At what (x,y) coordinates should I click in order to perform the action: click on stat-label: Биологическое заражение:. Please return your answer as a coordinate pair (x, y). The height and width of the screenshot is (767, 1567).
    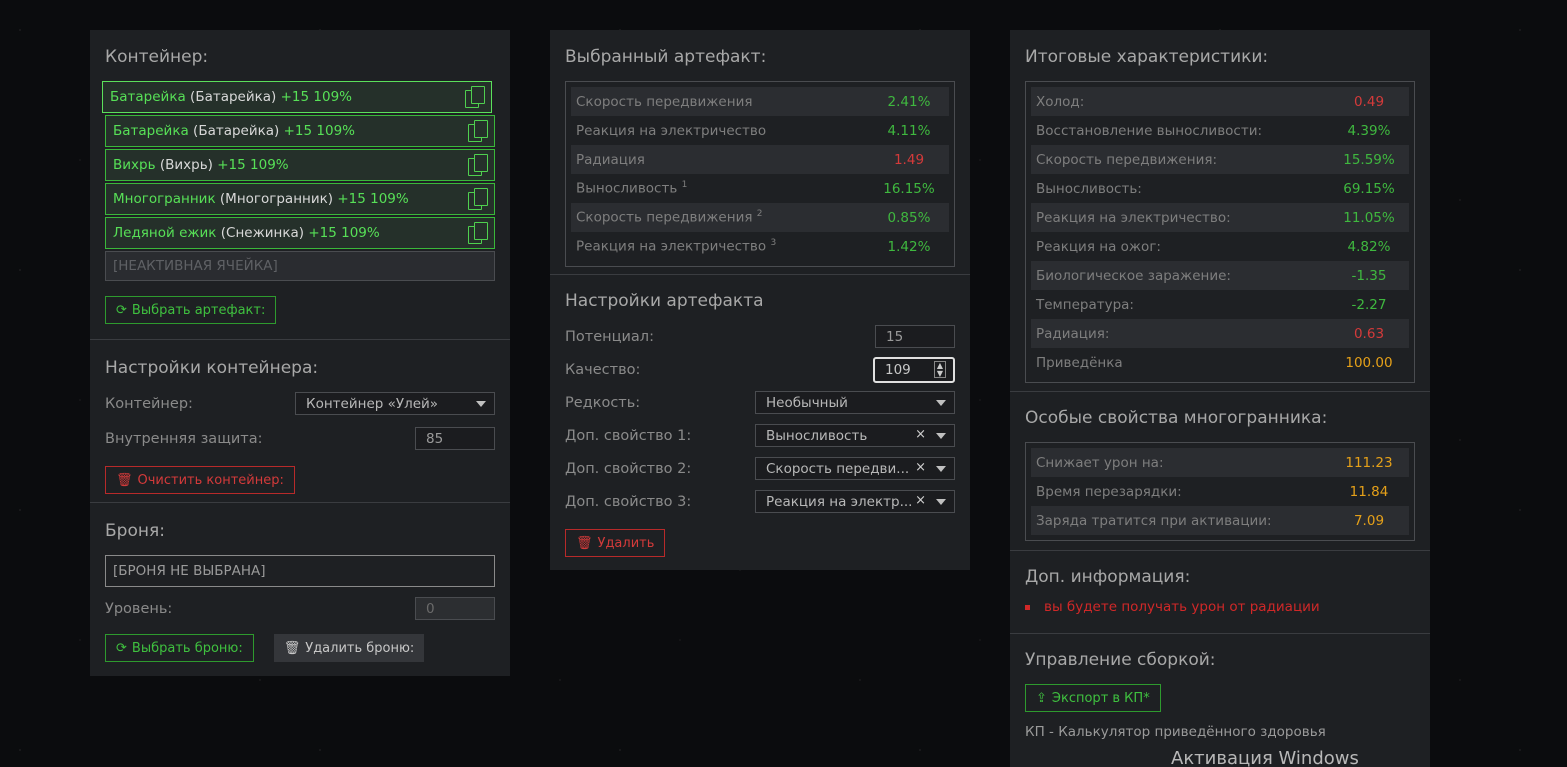
    Looking at the image, I should click on (1133, 275).